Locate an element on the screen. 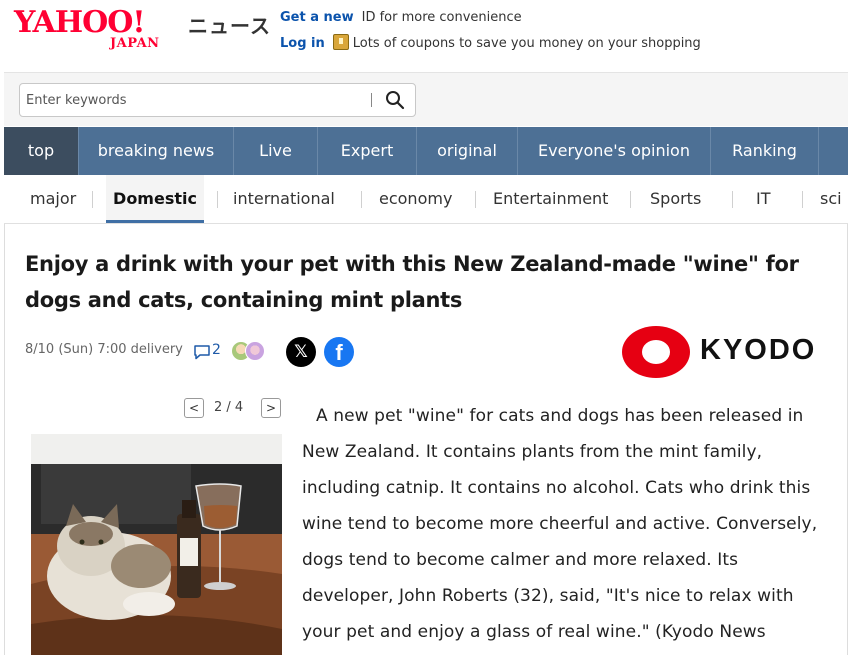 Image resolution: width=848 pixels, height=655 pixels. cat-wine-image is located at coordinates (156, 544).